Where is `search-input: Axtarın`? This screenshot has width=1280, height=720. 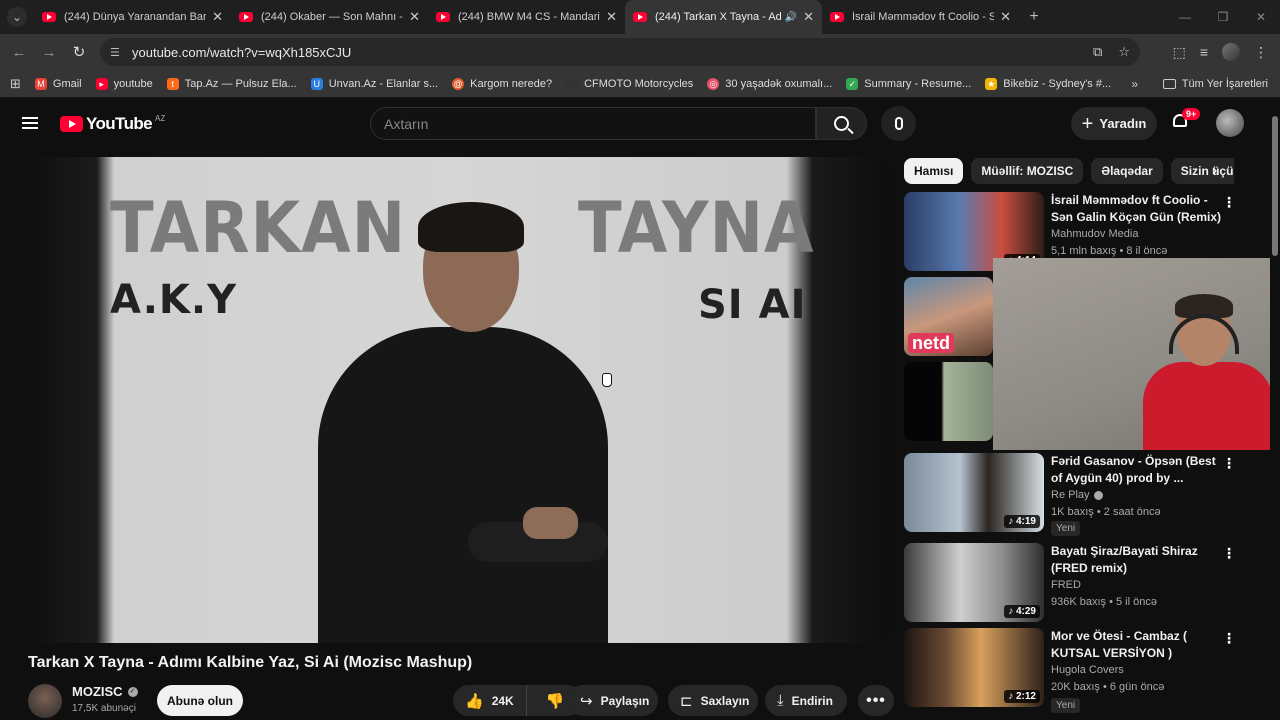
search-input: Axtarın is located at coordinates (593, 123).